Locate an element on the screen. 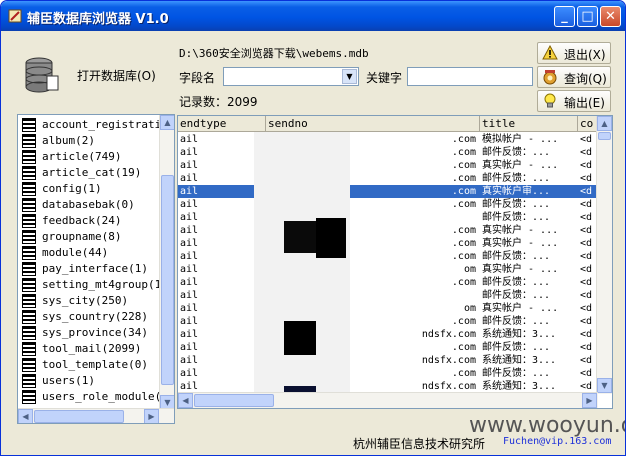  table-list-item: tool_template(0) is located at coordinates (89, 365).